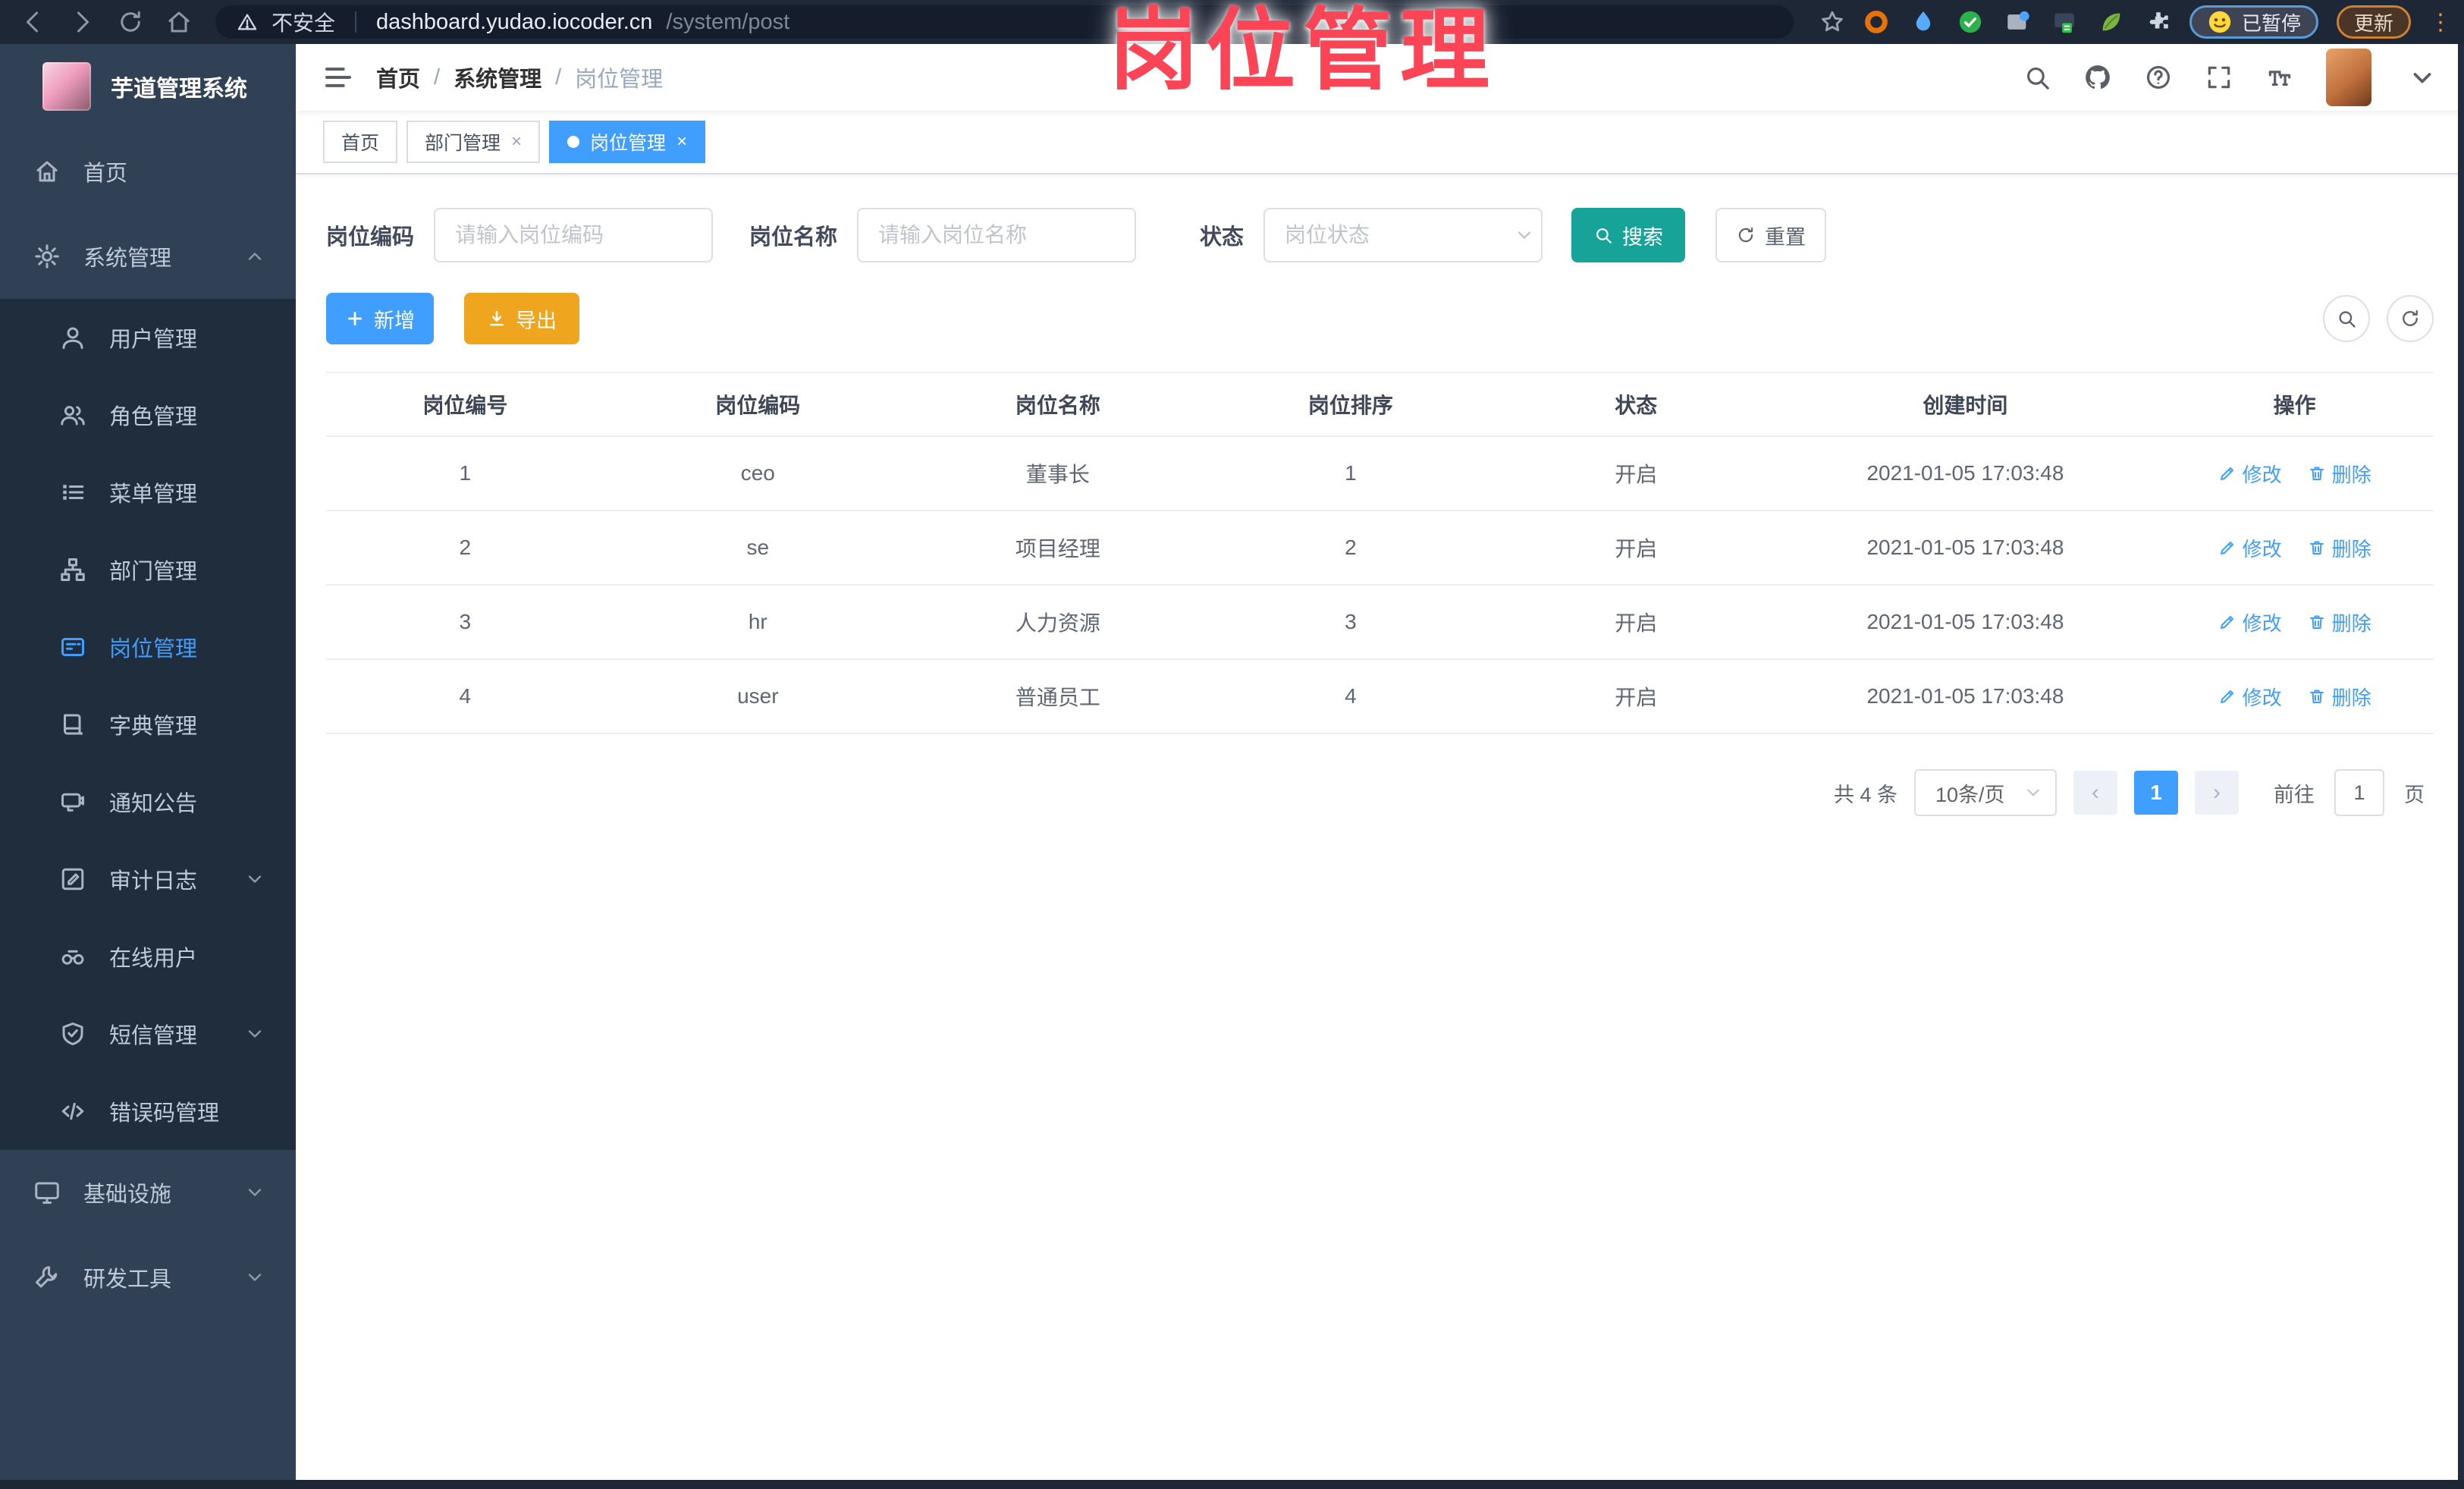 The height and width of the screenshot is (1489, 2464). What do you see at coordinates (72, 492) in the screenshot?
I see `list-icon` at bounding box center [72, 492].